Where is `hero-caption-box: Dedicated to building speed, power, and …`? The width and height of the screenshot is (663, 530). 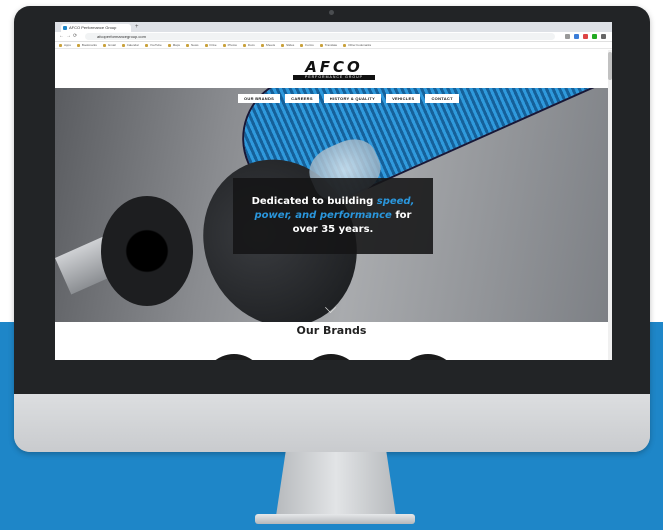
hero-caption-box: Dedicated to building speed, power, and … is located at coordinates (333, 216).